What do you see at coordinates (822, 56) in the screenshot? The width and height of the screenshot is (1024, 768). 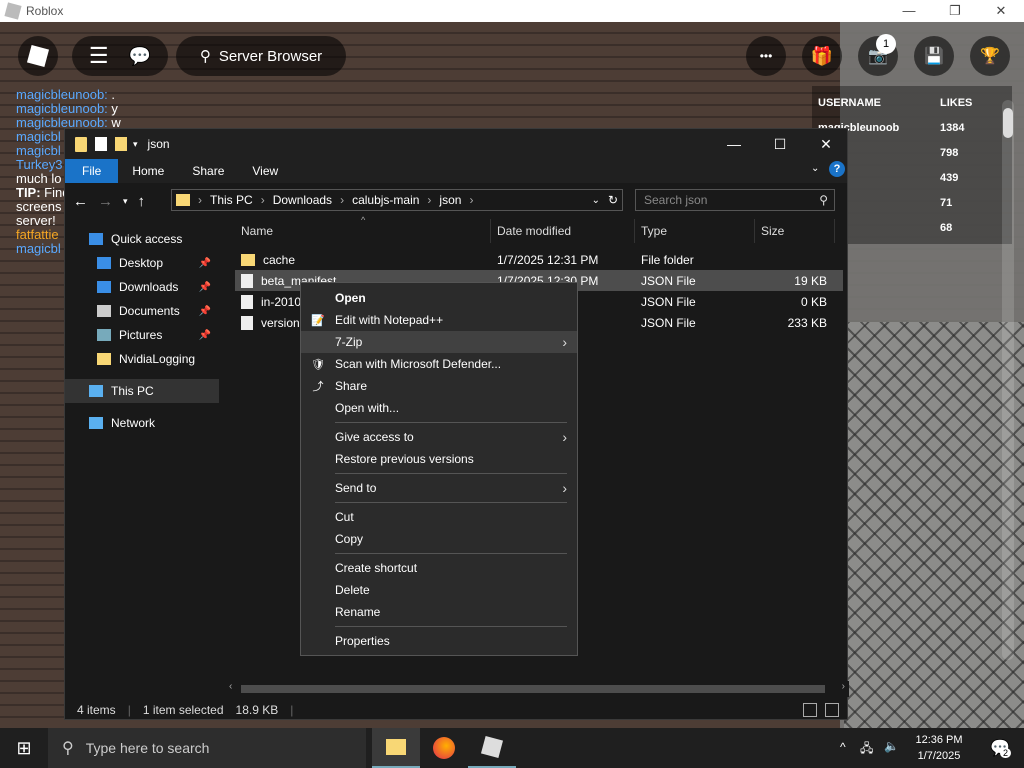 I see `gift-button: 🎁` at bounding box center [822, 56].